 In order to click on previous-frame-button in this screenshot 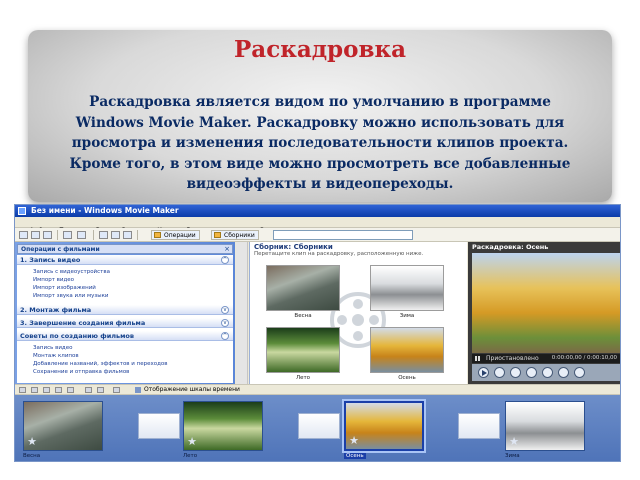, I will do `click(515, 372)`.